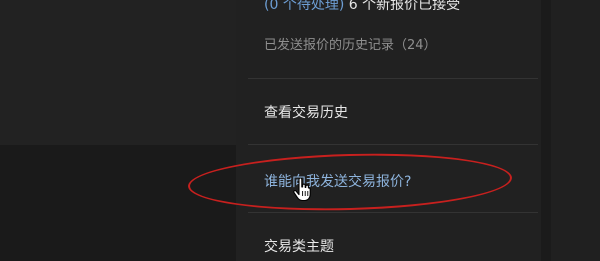  I want to click on trade-topics-link: 交易类主题, so click(299, 247).